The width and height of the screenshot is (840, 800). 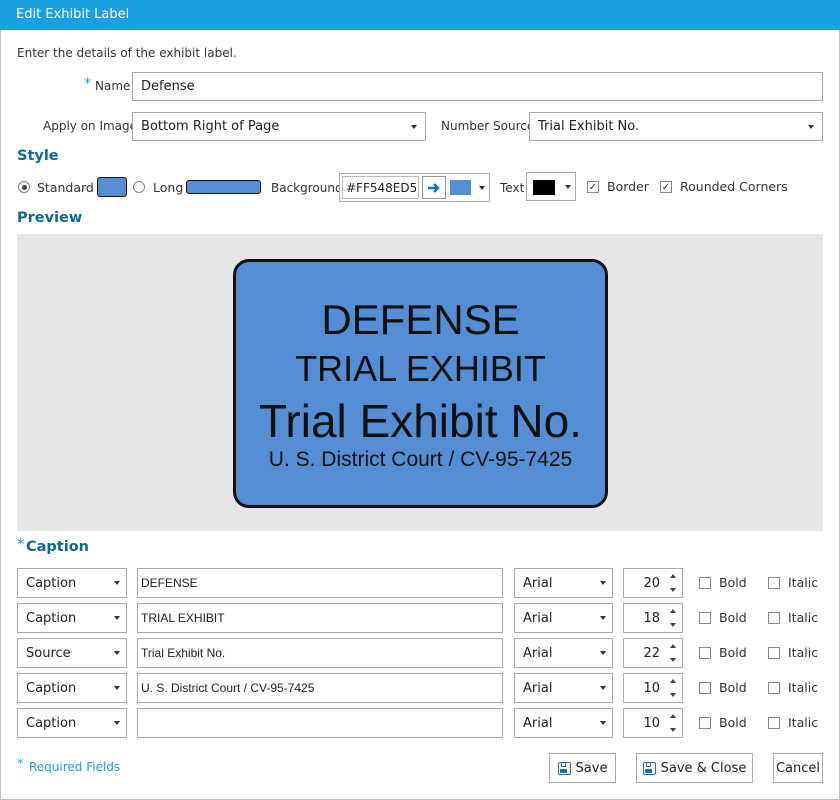 I want to click on background-hex-input: #FF548ED5, so click(x=380, y=187).